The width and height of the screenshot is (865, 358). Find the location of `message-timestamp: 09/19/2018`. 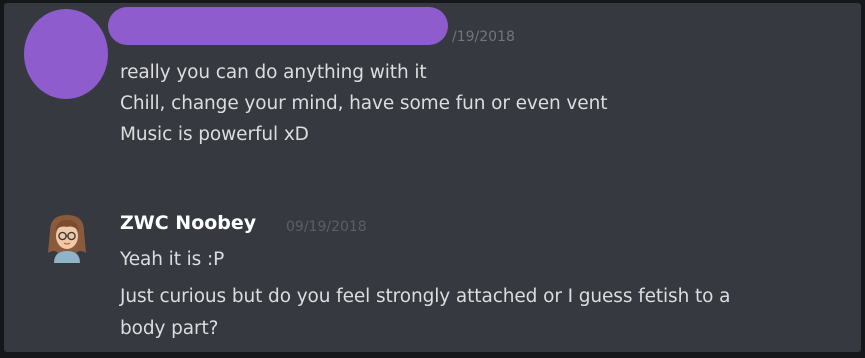

message-timestamp: 09/19/2018 is located at coordinates (326, 227).